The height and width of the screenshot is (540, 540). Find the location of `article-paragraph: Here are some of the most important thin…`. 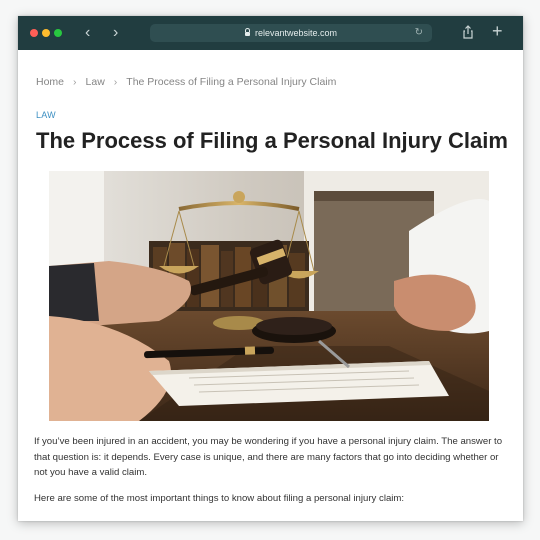

article-paragraph: Here are some of the most important thin… is located at coordinates (219, 498).